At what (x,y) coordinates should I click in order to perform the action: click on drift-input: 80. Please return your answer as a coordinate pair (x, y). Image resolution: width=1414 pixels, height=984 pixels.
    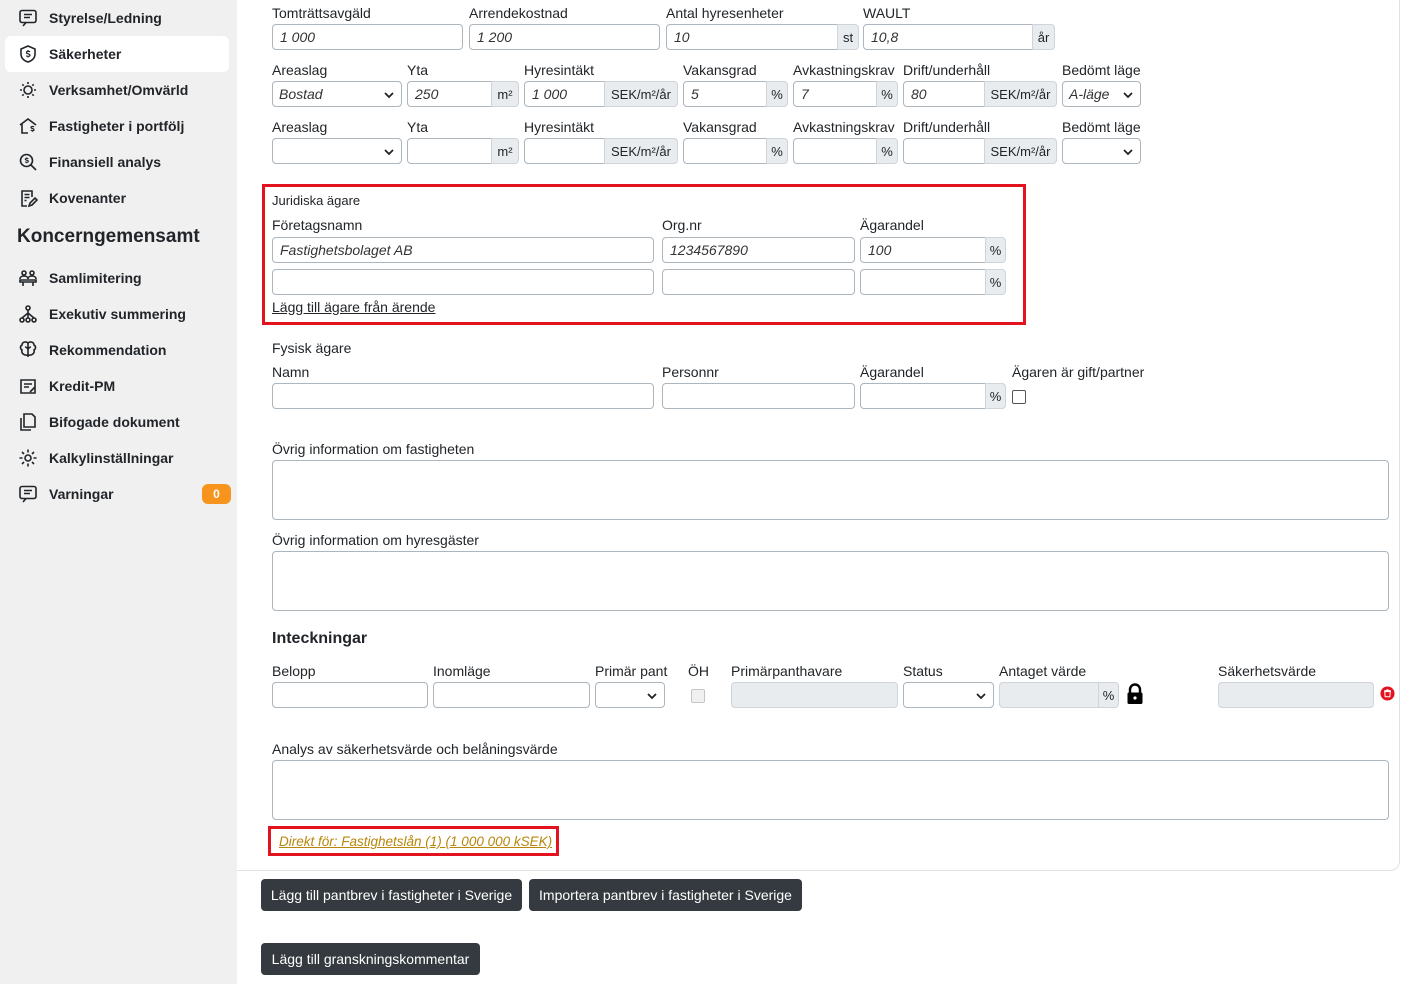
    Looking at the image, I should click on (944, 94).